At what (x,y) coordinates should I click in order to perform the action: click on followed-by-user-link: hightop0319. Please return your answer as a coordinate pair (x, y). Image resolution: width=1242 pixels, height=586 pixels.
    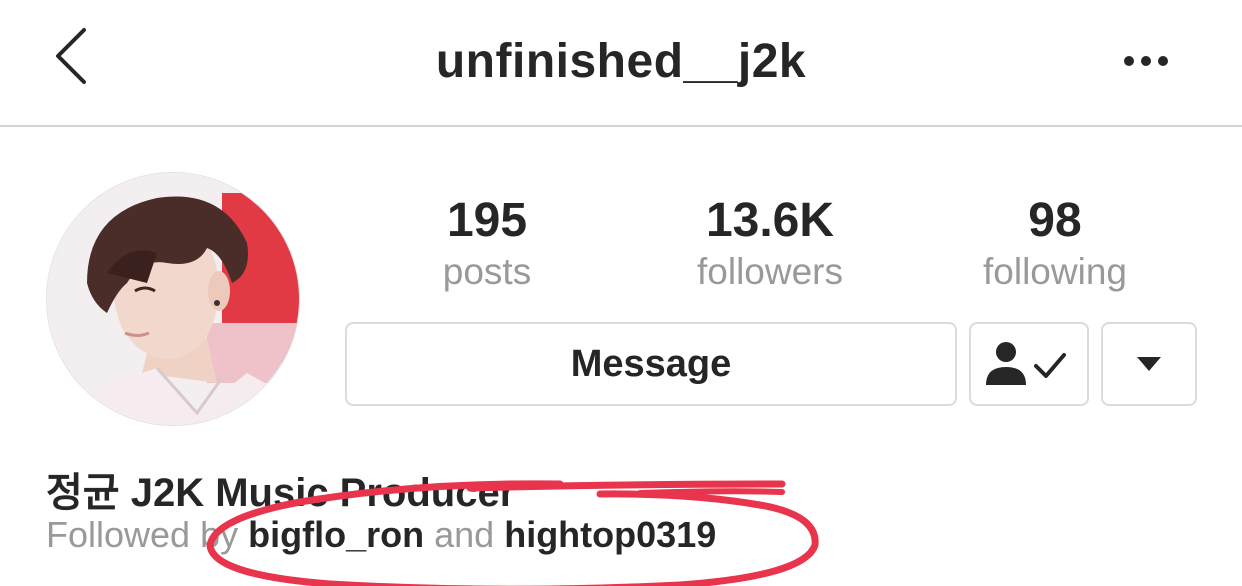
    Looking at the image, I should click on (610, 534).